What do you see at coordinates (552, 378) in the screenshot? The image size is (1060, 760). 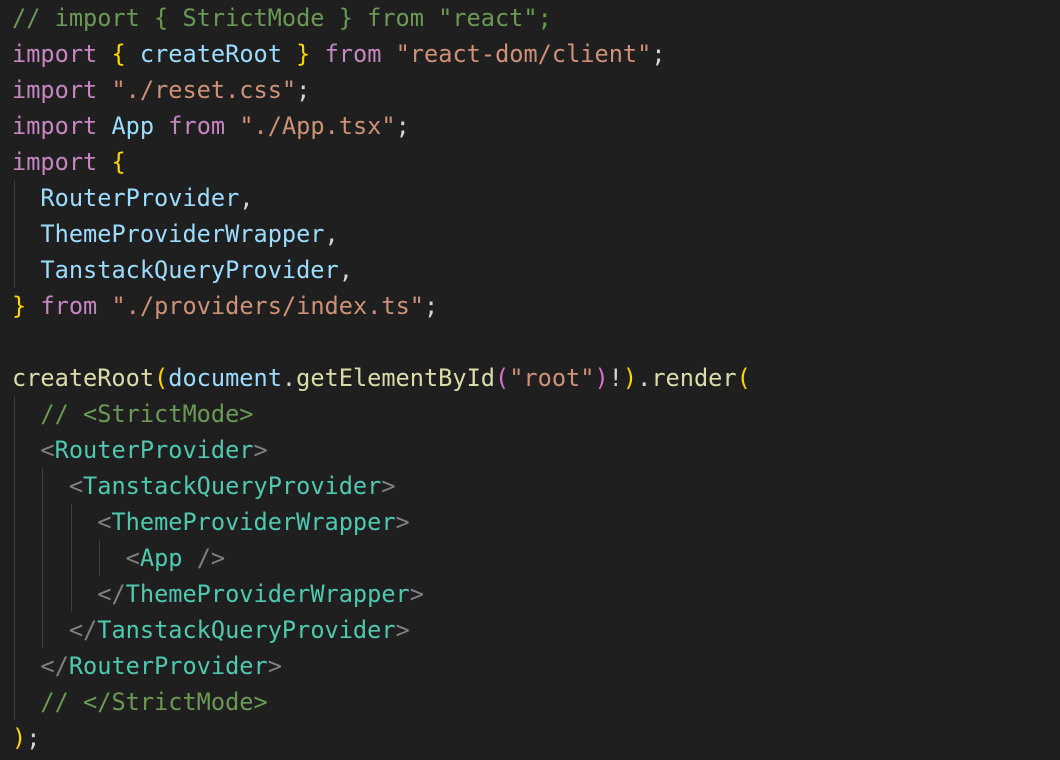 I see `code-token: "root"` at bounding box center [552, 378].